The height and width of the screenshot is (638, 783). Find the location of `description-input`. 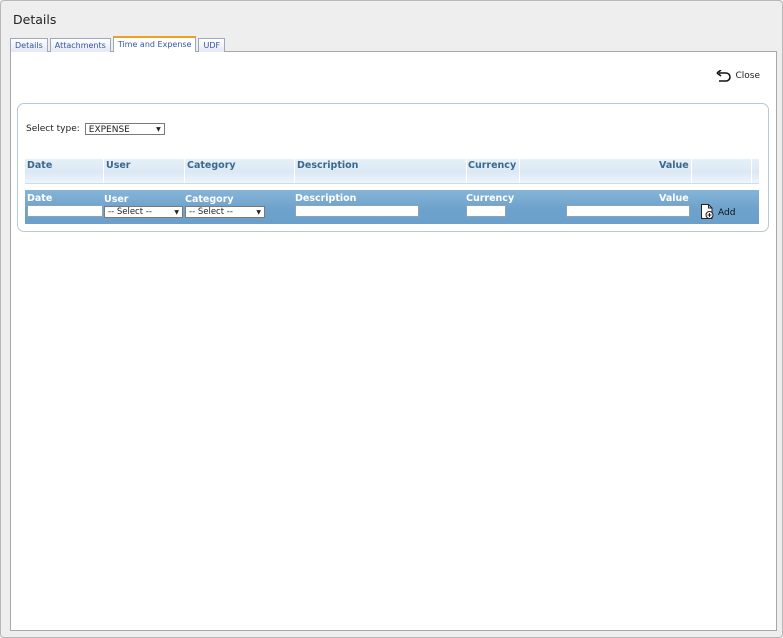

description-input is located at coordinates (357, 211).